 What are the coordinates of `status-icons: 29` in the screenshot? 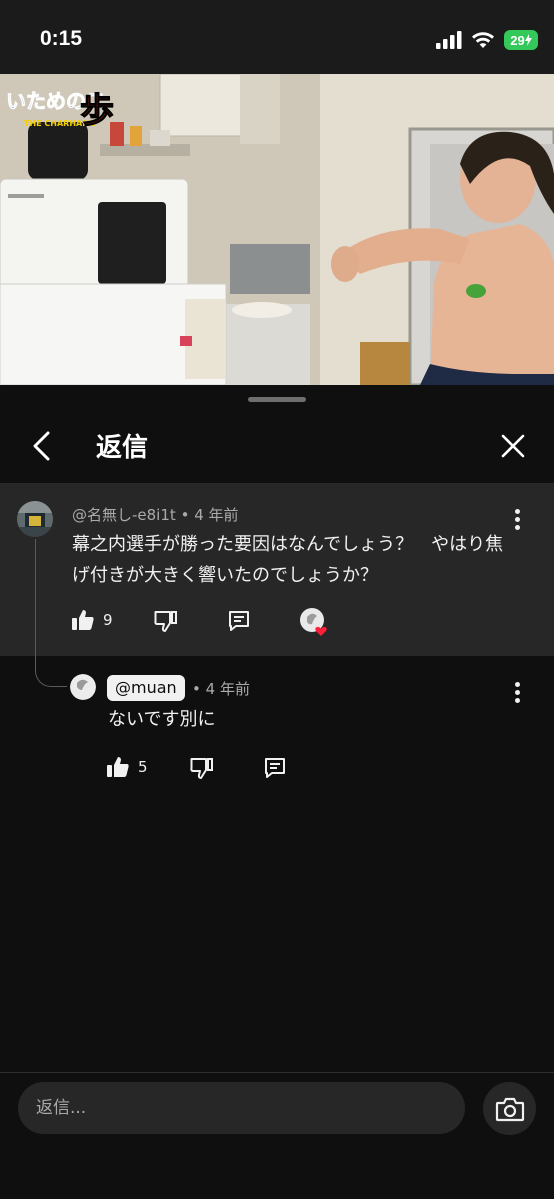 It's located at (487, 40).